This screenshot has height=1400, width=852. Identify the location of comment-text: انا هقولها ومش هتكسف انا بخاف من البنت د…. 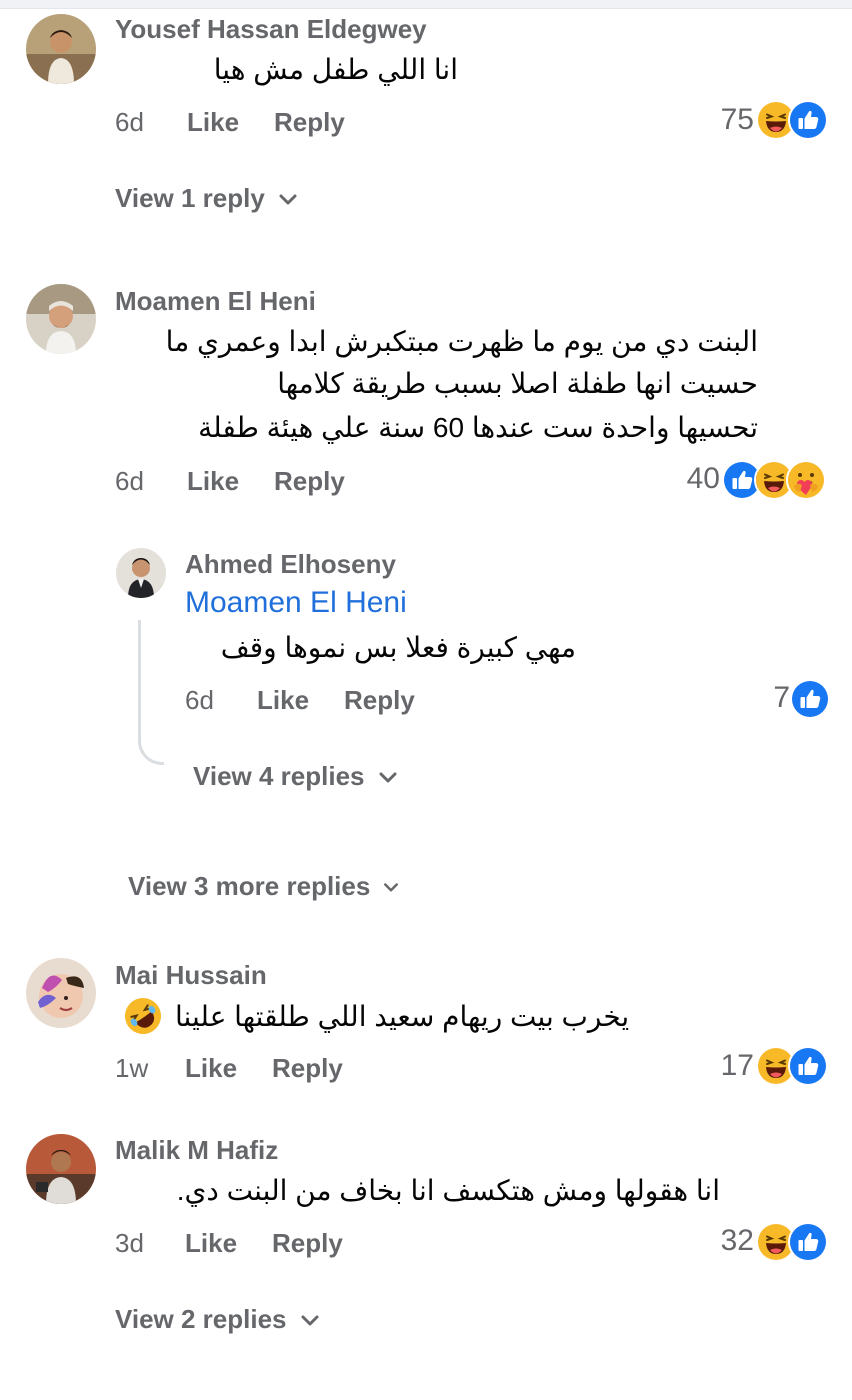
(448, 1190).